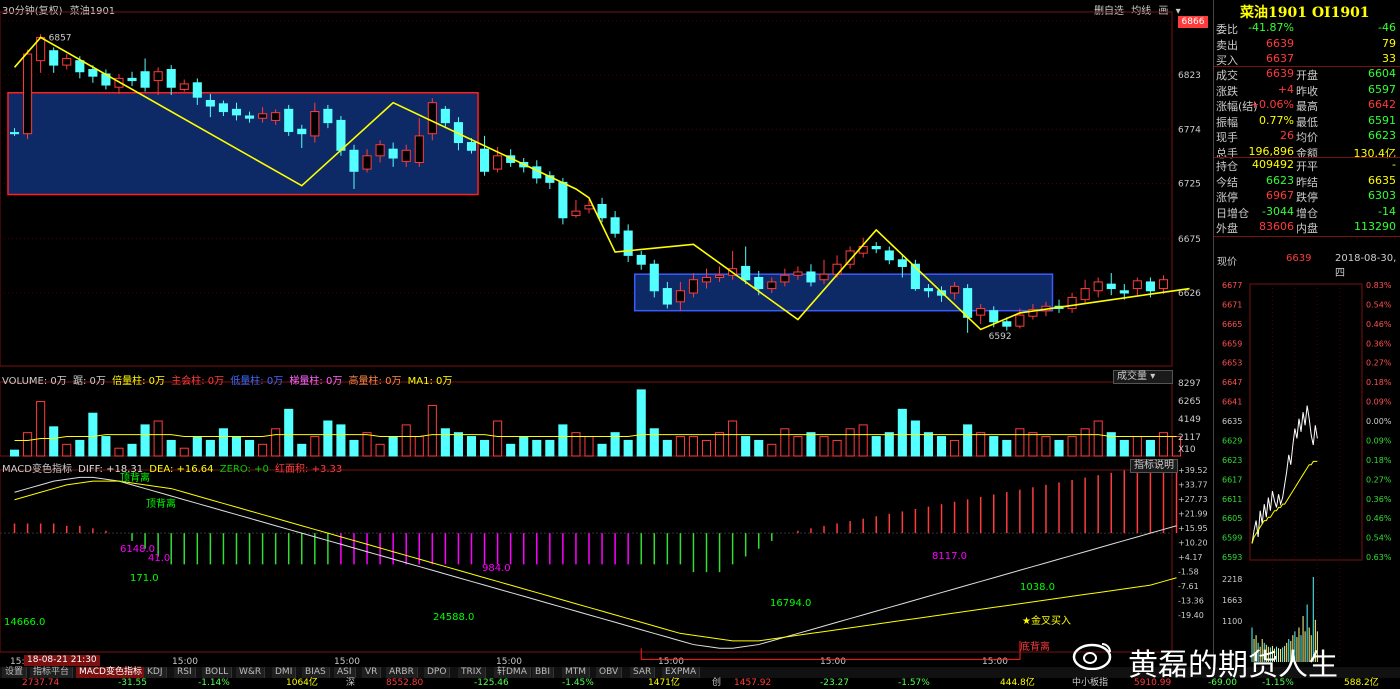  I want to click on tab-14: 轩DMA, so click(512, 672).